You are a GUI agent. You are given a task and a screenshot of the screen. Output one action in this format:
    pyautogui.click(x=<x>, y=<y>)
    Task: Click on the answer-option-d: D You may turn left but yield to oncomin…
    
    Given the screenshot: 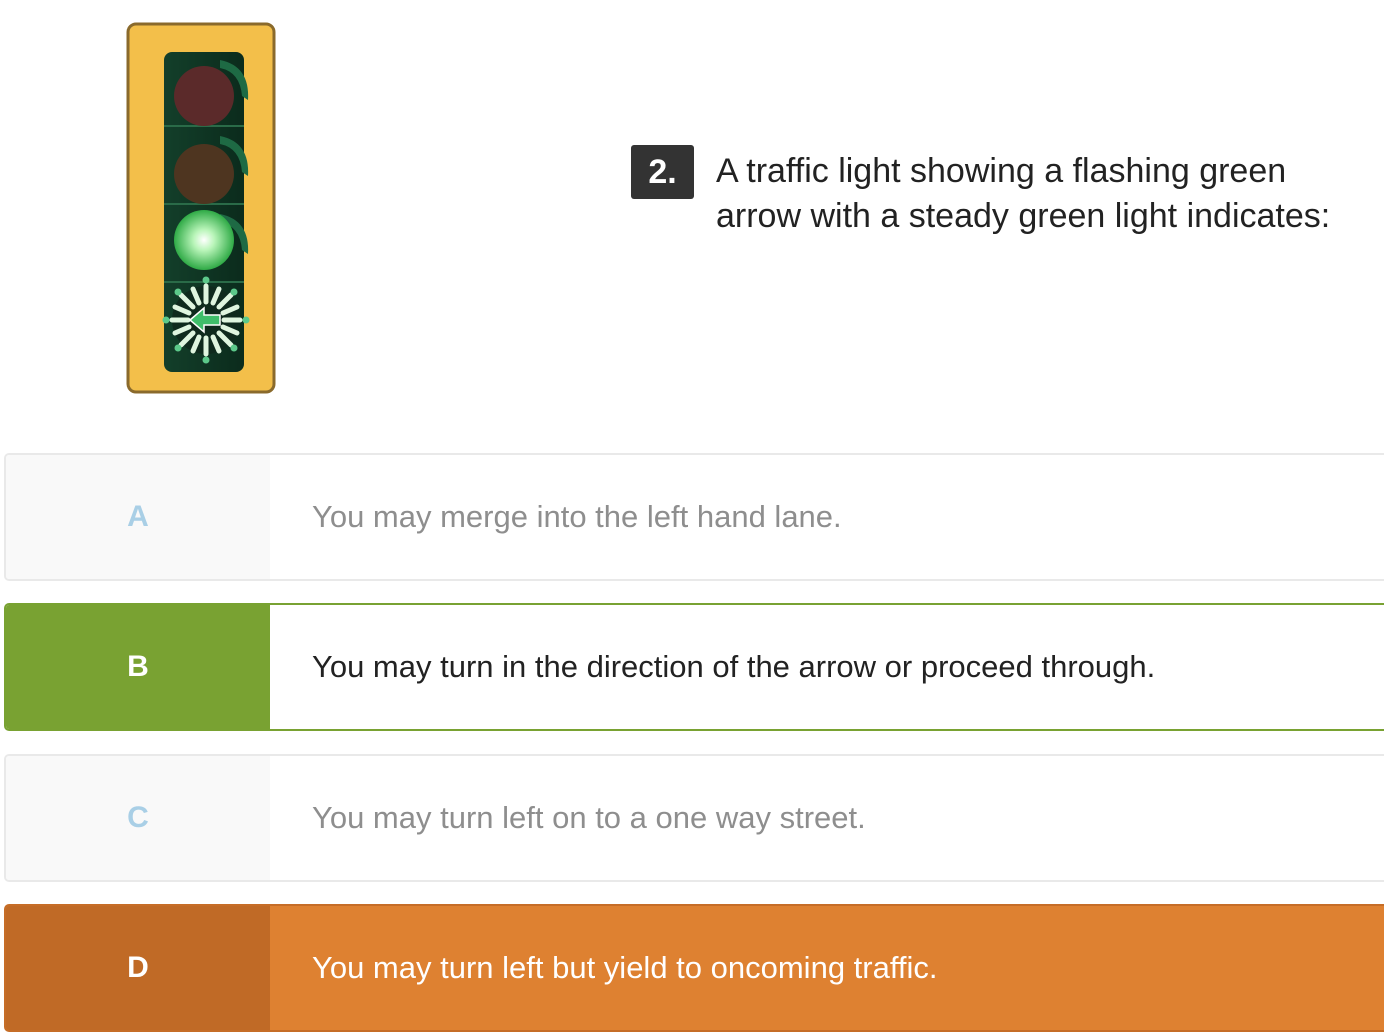 What is the action you would take?
    pyautogui.click(x=694, y=968)
    